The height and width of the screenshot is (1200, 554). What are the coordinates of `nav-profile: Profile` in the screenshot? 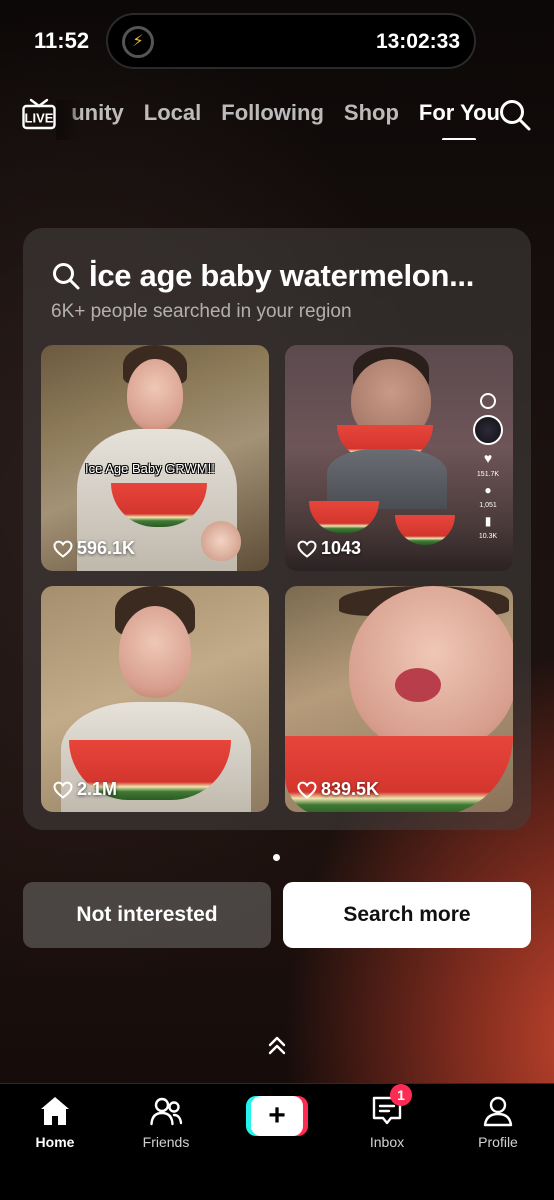 It's located at (498, 1122).